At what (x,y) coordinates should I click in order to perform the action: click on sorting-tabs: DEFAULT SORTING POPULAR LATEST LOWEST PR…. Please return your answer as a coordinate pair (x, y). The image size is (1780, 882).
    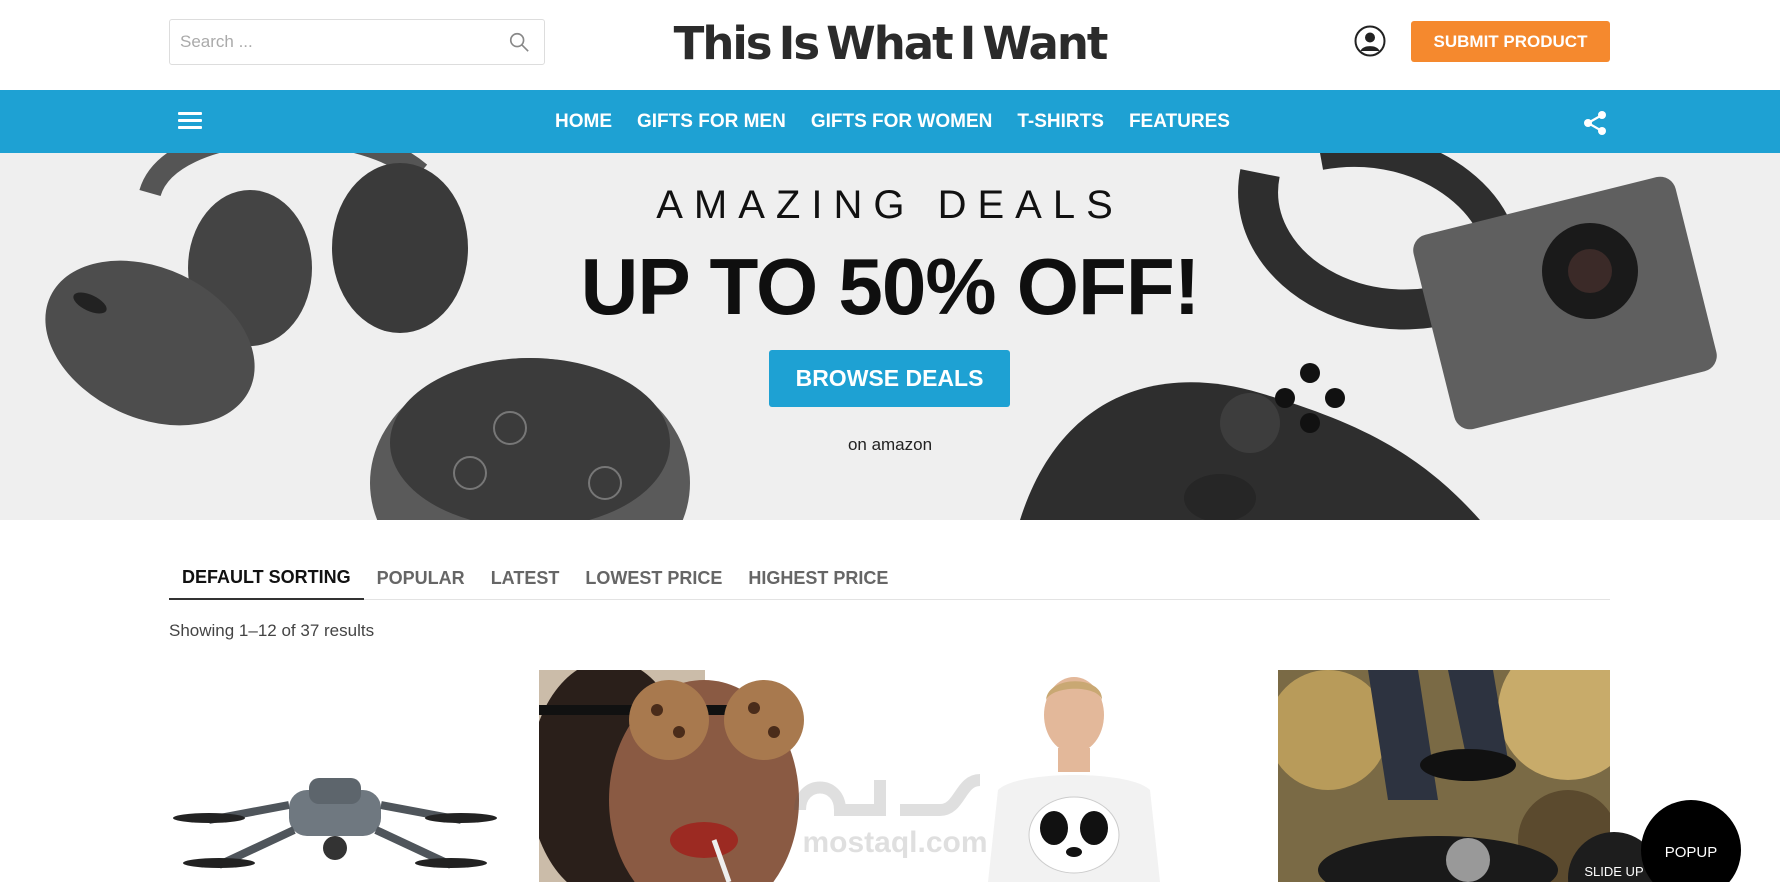
    Looking at the image, I should click on (889, 578).